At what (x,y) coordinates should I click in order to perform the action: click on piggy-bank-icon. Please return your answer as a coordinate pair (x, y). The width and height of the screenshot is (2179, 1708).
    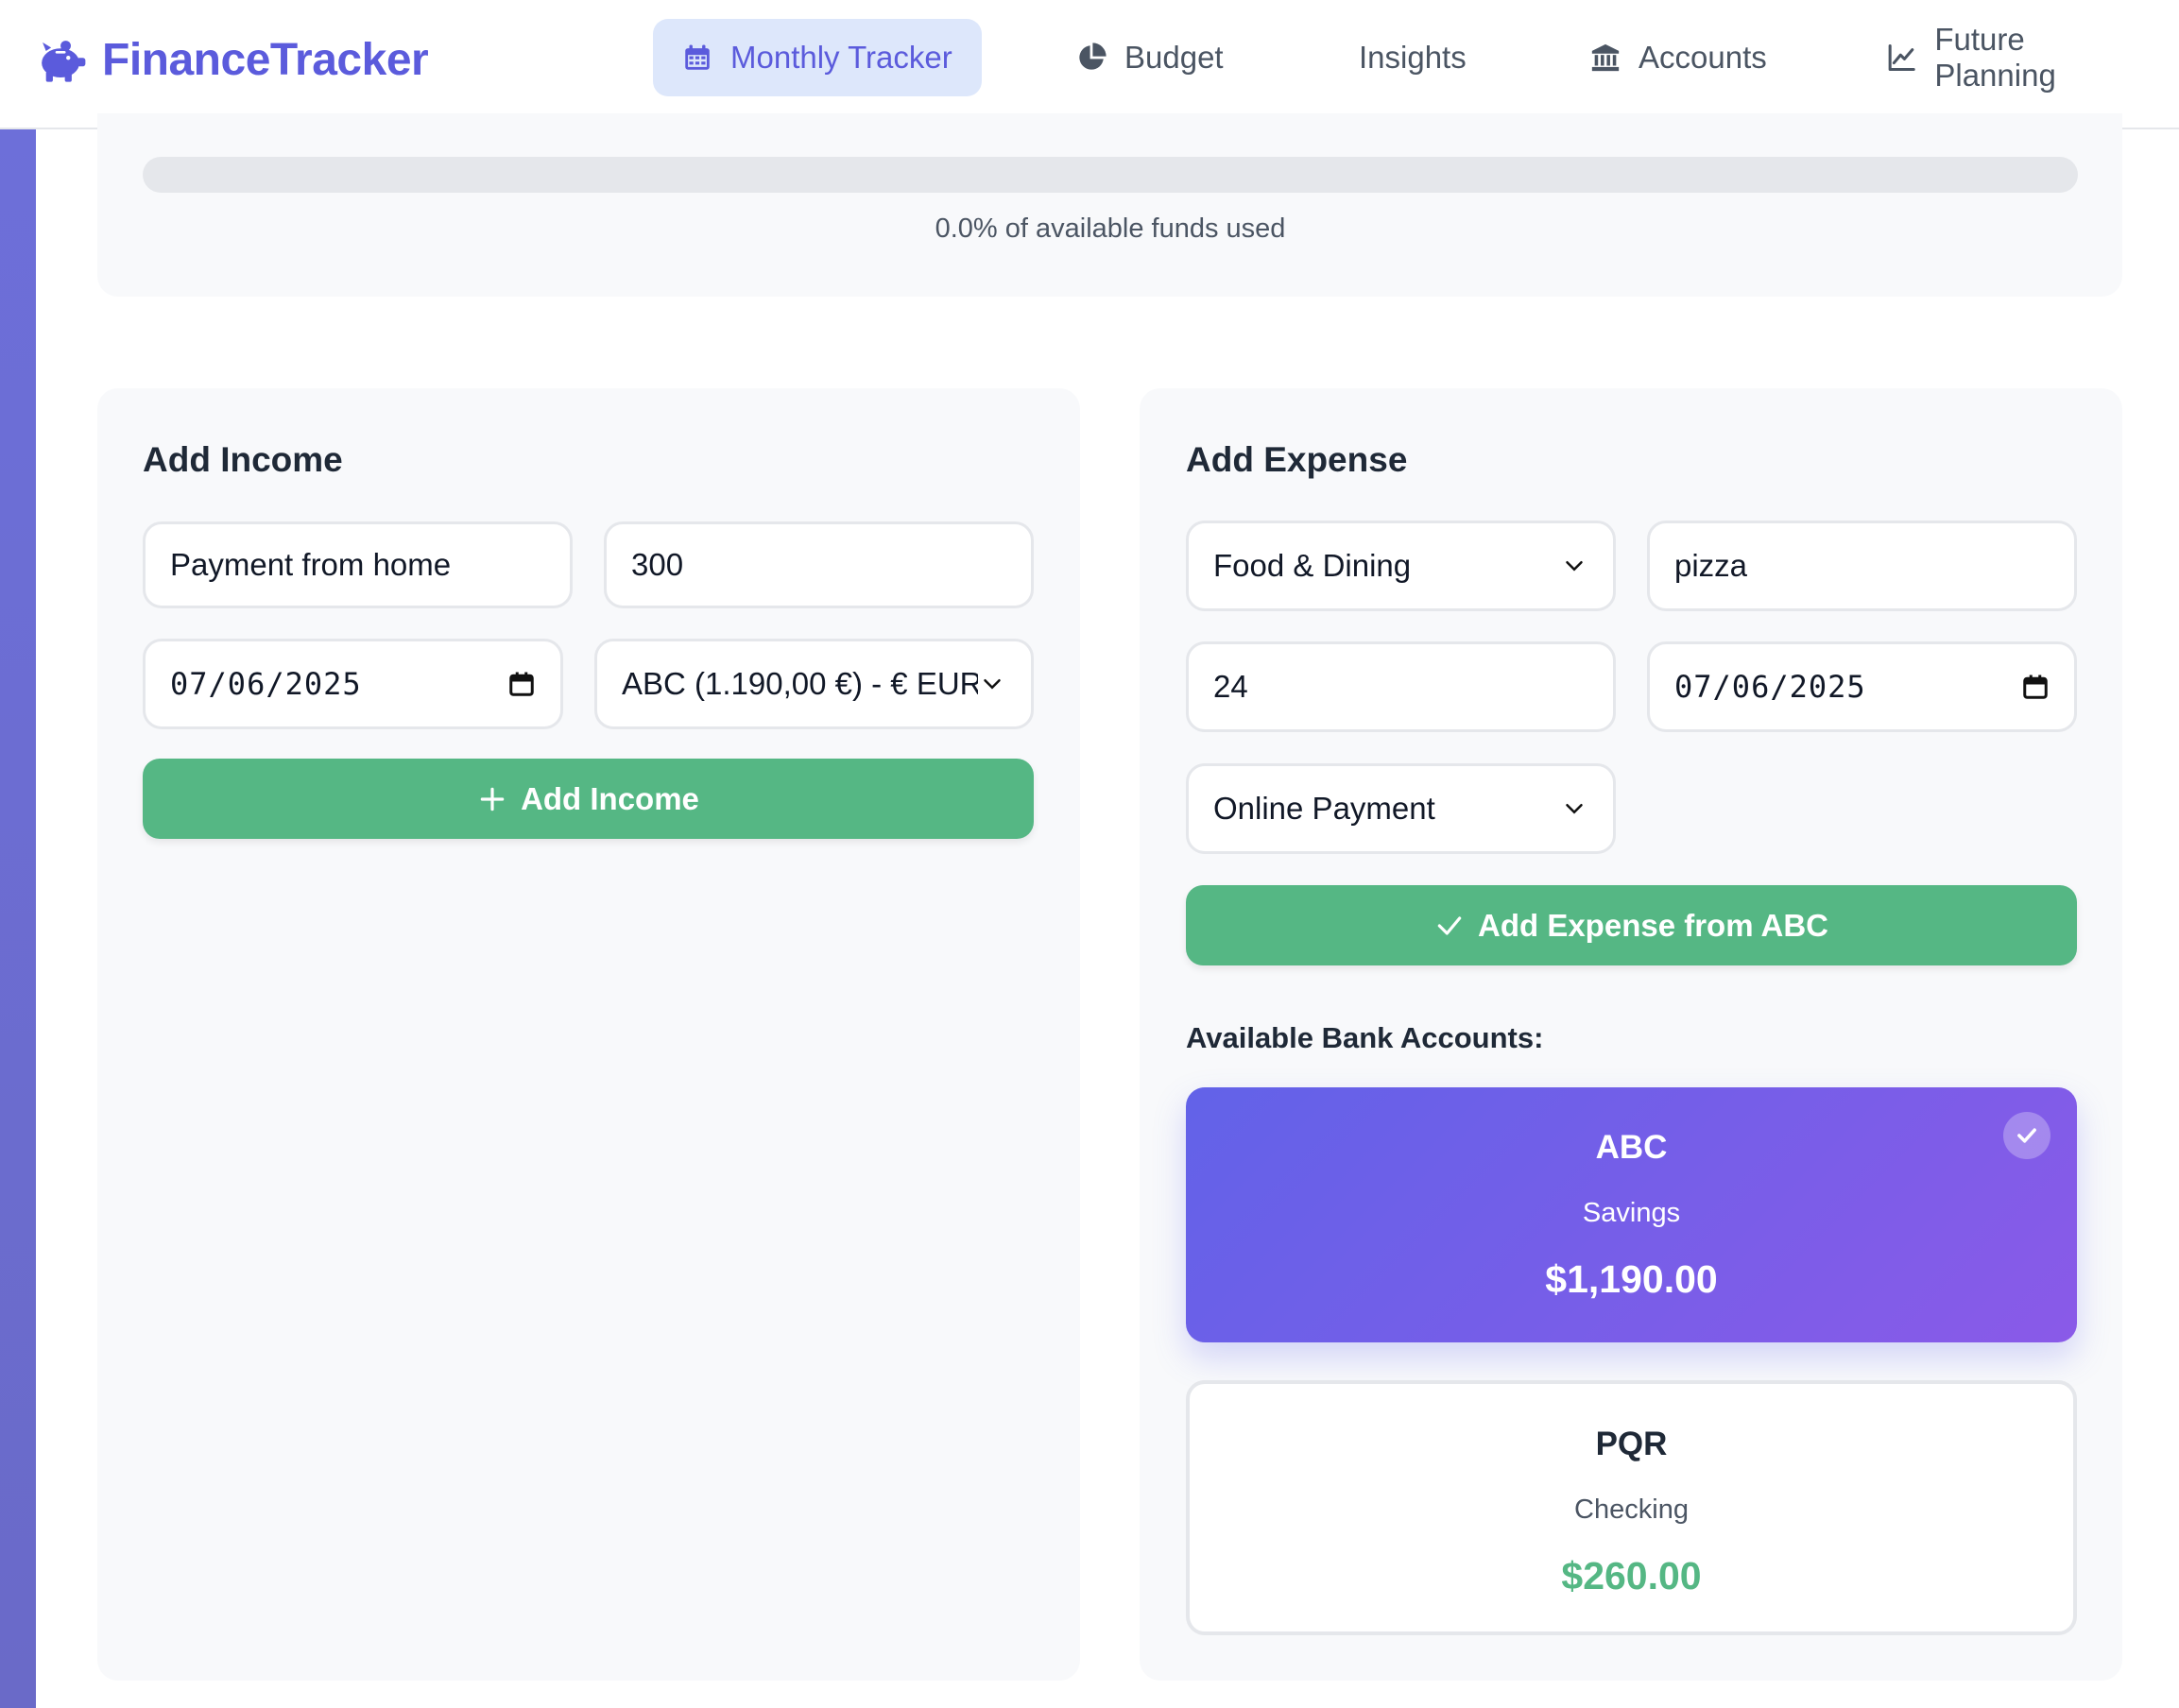
    Looking at the image, I should click on (64, 61).